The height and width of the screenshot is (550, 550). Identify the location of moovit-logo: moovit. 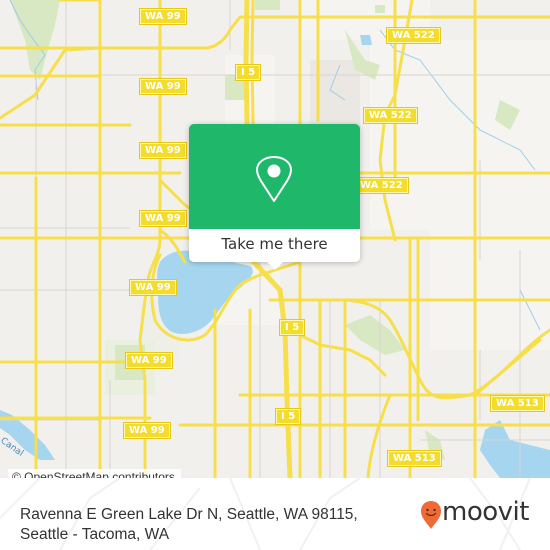
(480, 514).